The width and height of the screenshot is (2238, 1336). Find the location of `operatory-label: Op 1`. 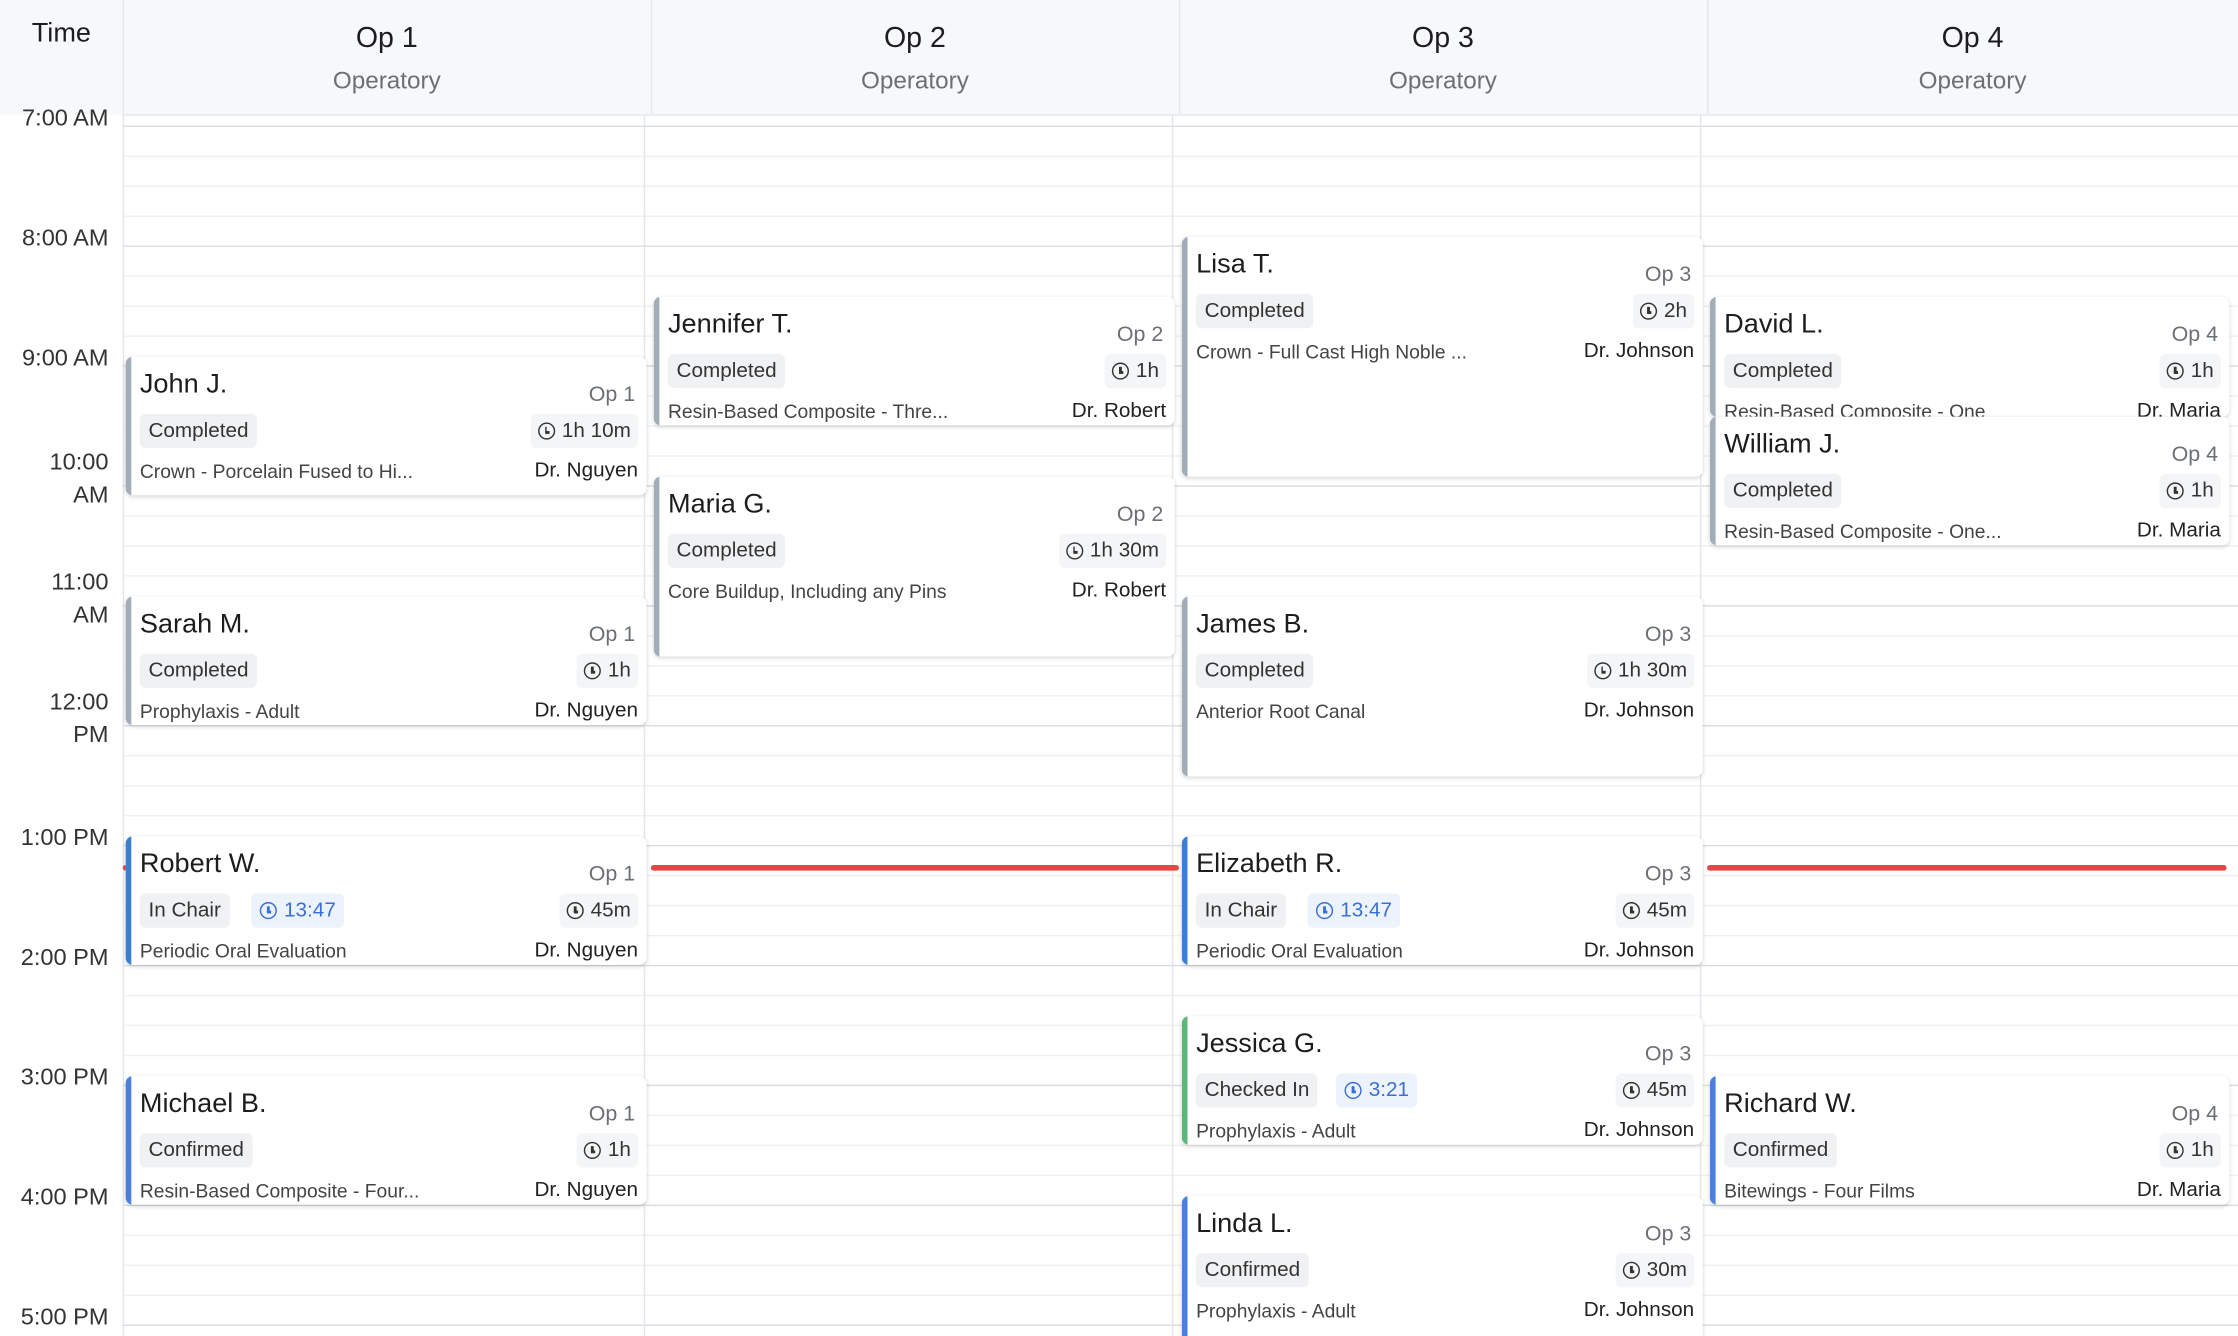

operatory-label: Op 1 is located at coordinates (612, 1114).